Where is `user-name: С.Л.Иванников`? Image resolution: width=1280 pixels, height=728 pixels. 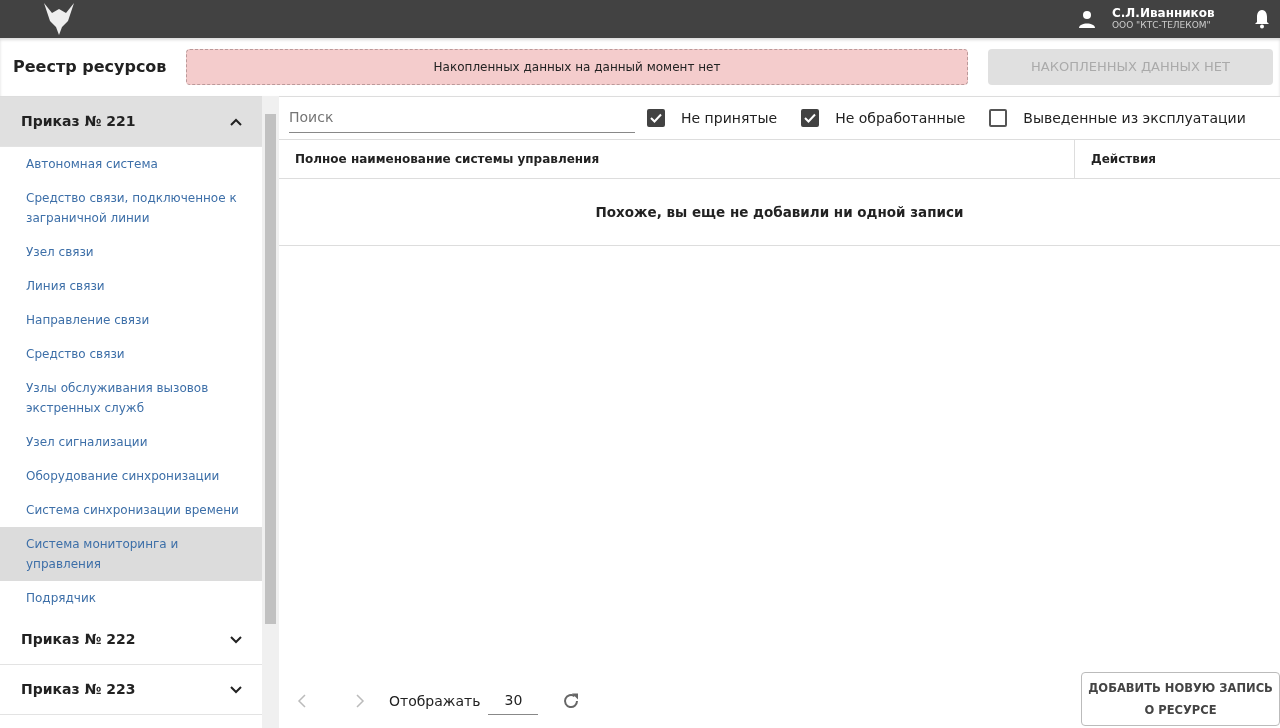 user-name: С.Л.Иванников is located at coordinates (1164, 14).